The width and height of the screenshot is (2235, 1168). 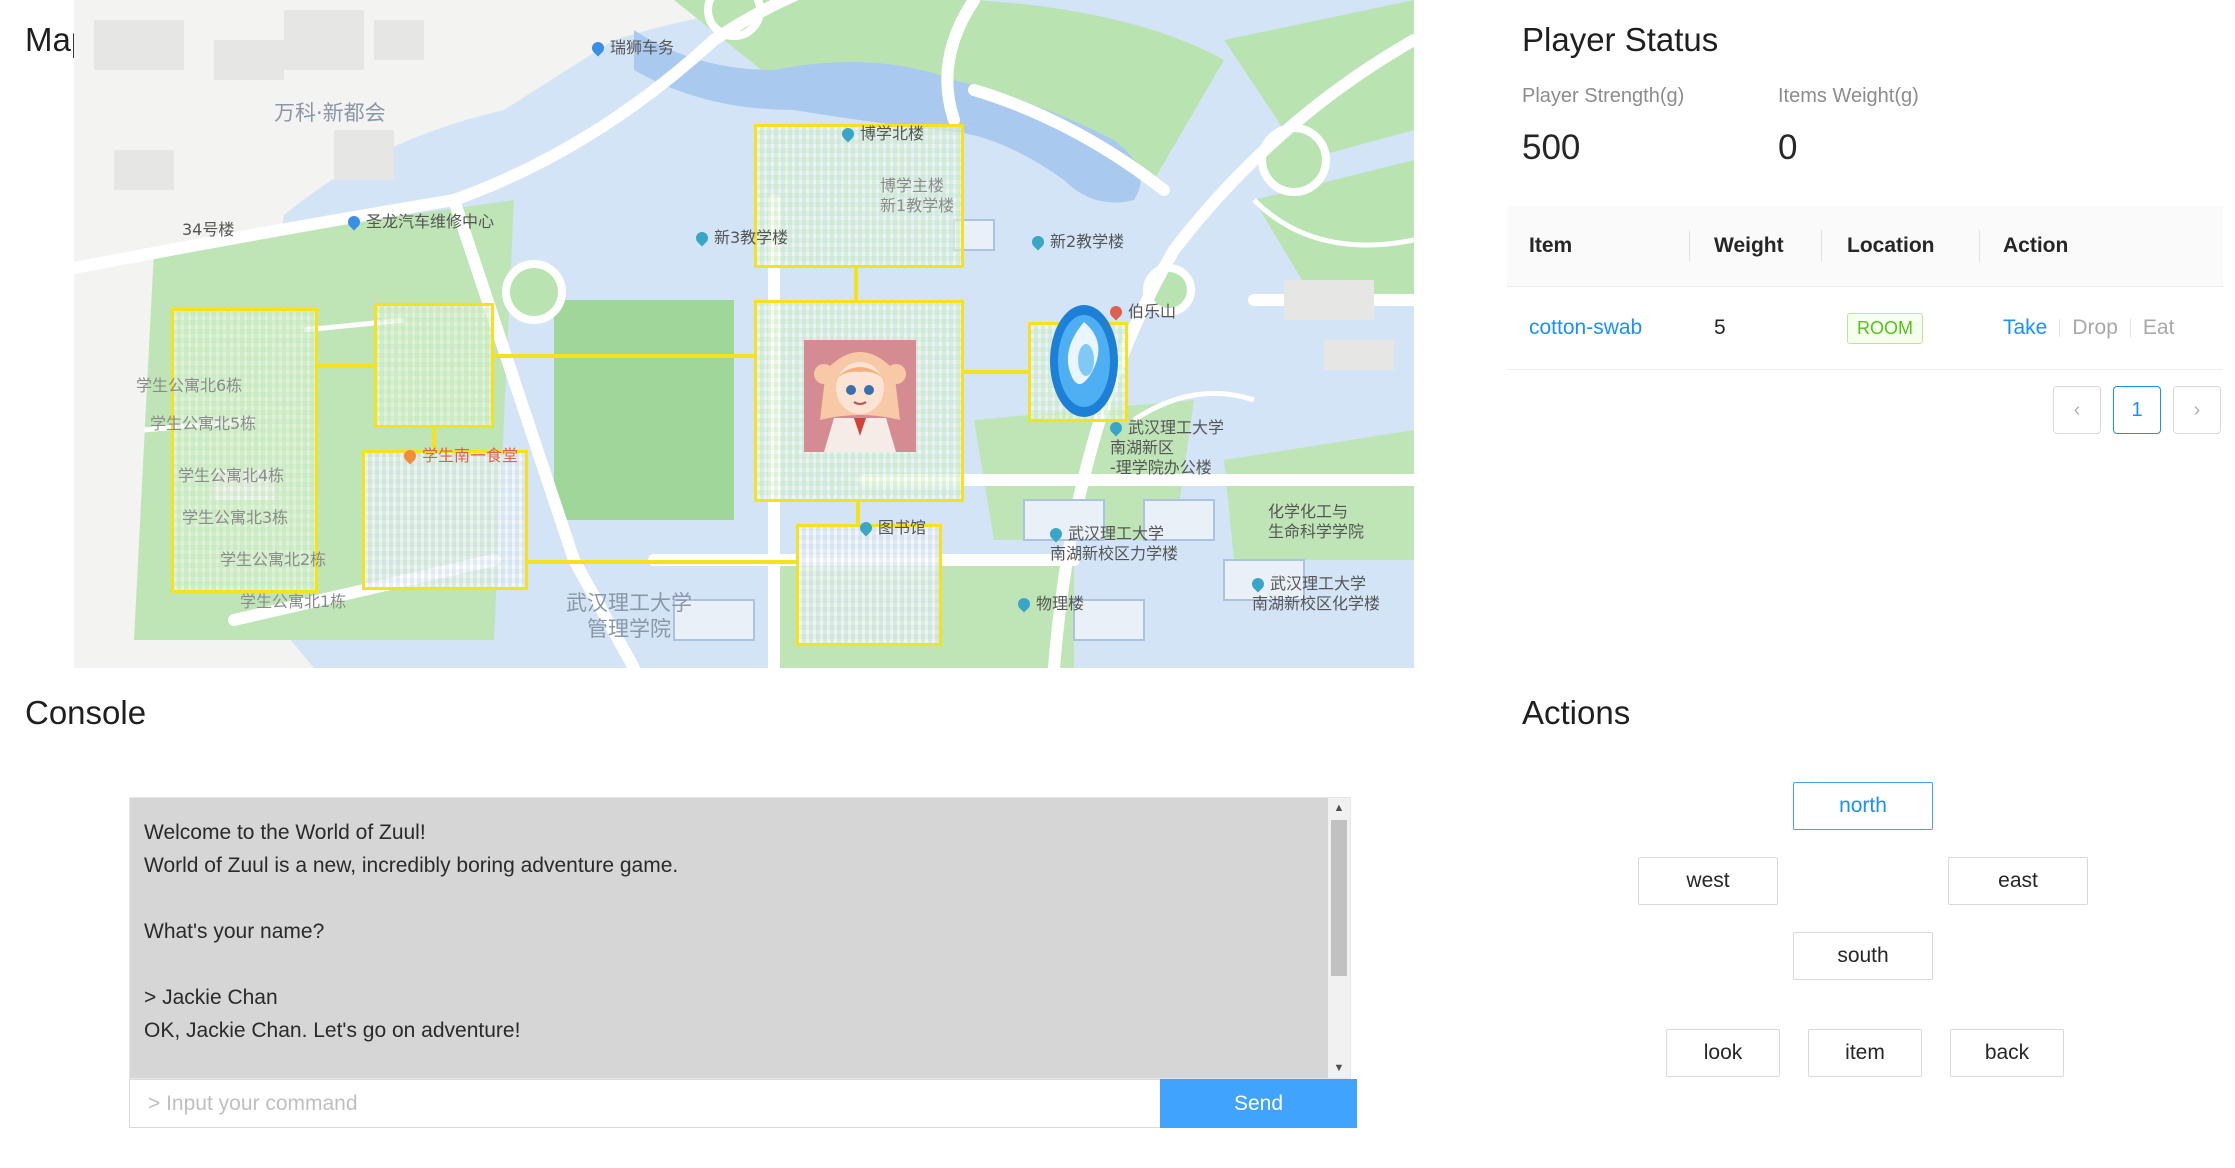 I want to click on map-label: 瑞狮车务, so click(x=633, y=48).